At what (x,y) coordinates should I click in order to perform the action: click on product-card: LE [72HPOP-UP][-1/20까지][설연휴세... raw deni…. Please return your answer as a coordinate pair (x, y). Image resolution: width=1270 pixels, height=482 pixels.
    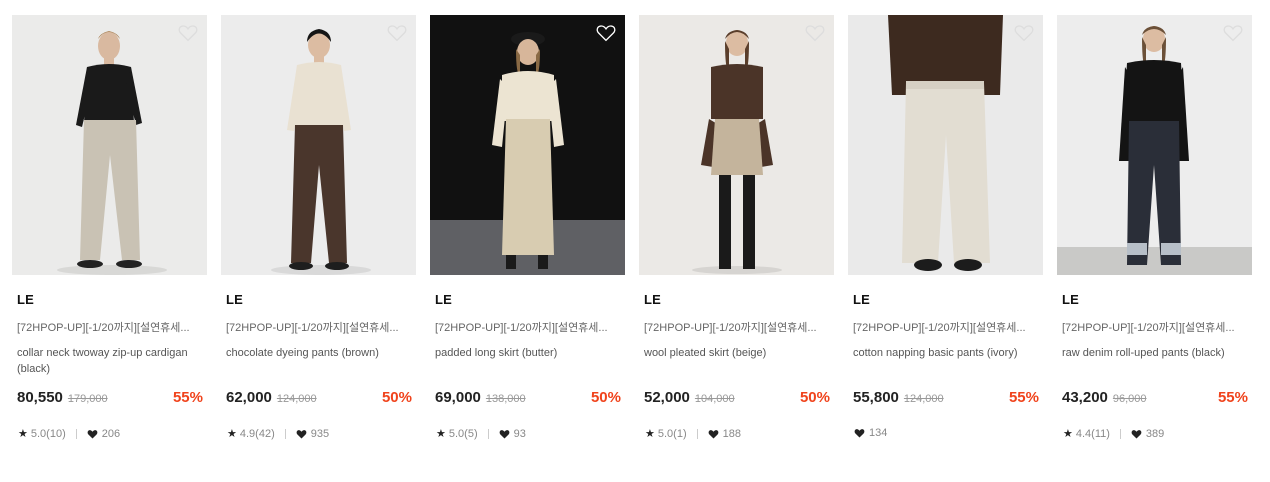
    Looking at the image, I should click on (1154, 227).